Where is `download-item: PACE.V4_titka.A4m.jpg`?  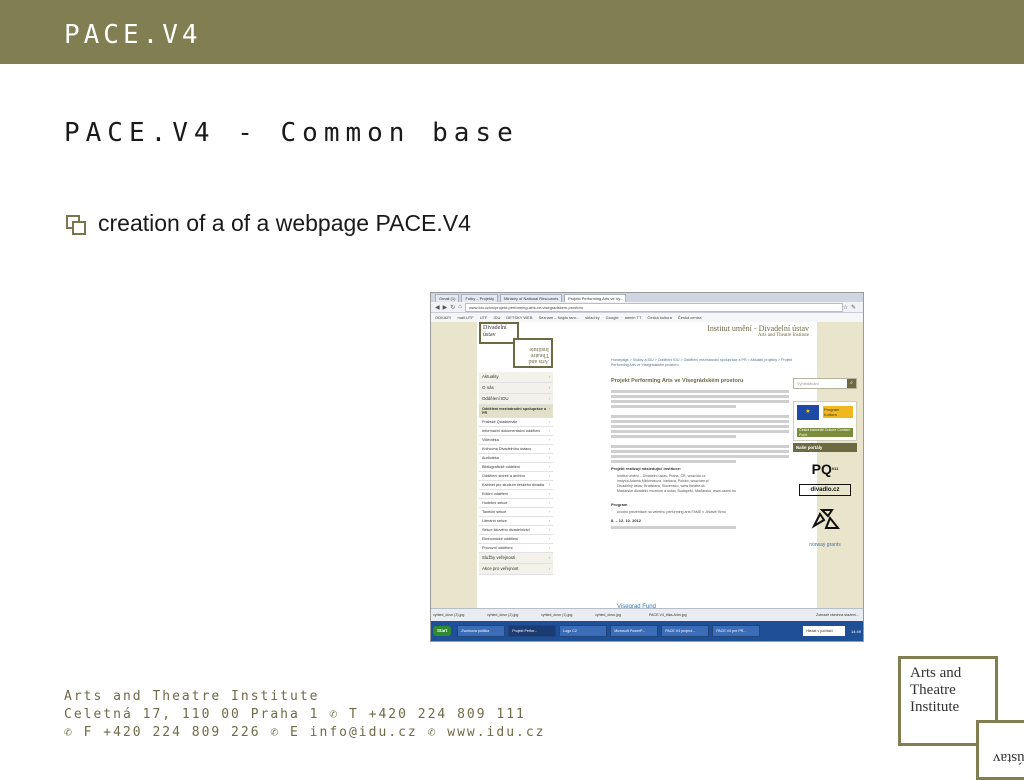
download-item: PACE.V4_titka.A4m.jpg is located at coordinates (675, 615).